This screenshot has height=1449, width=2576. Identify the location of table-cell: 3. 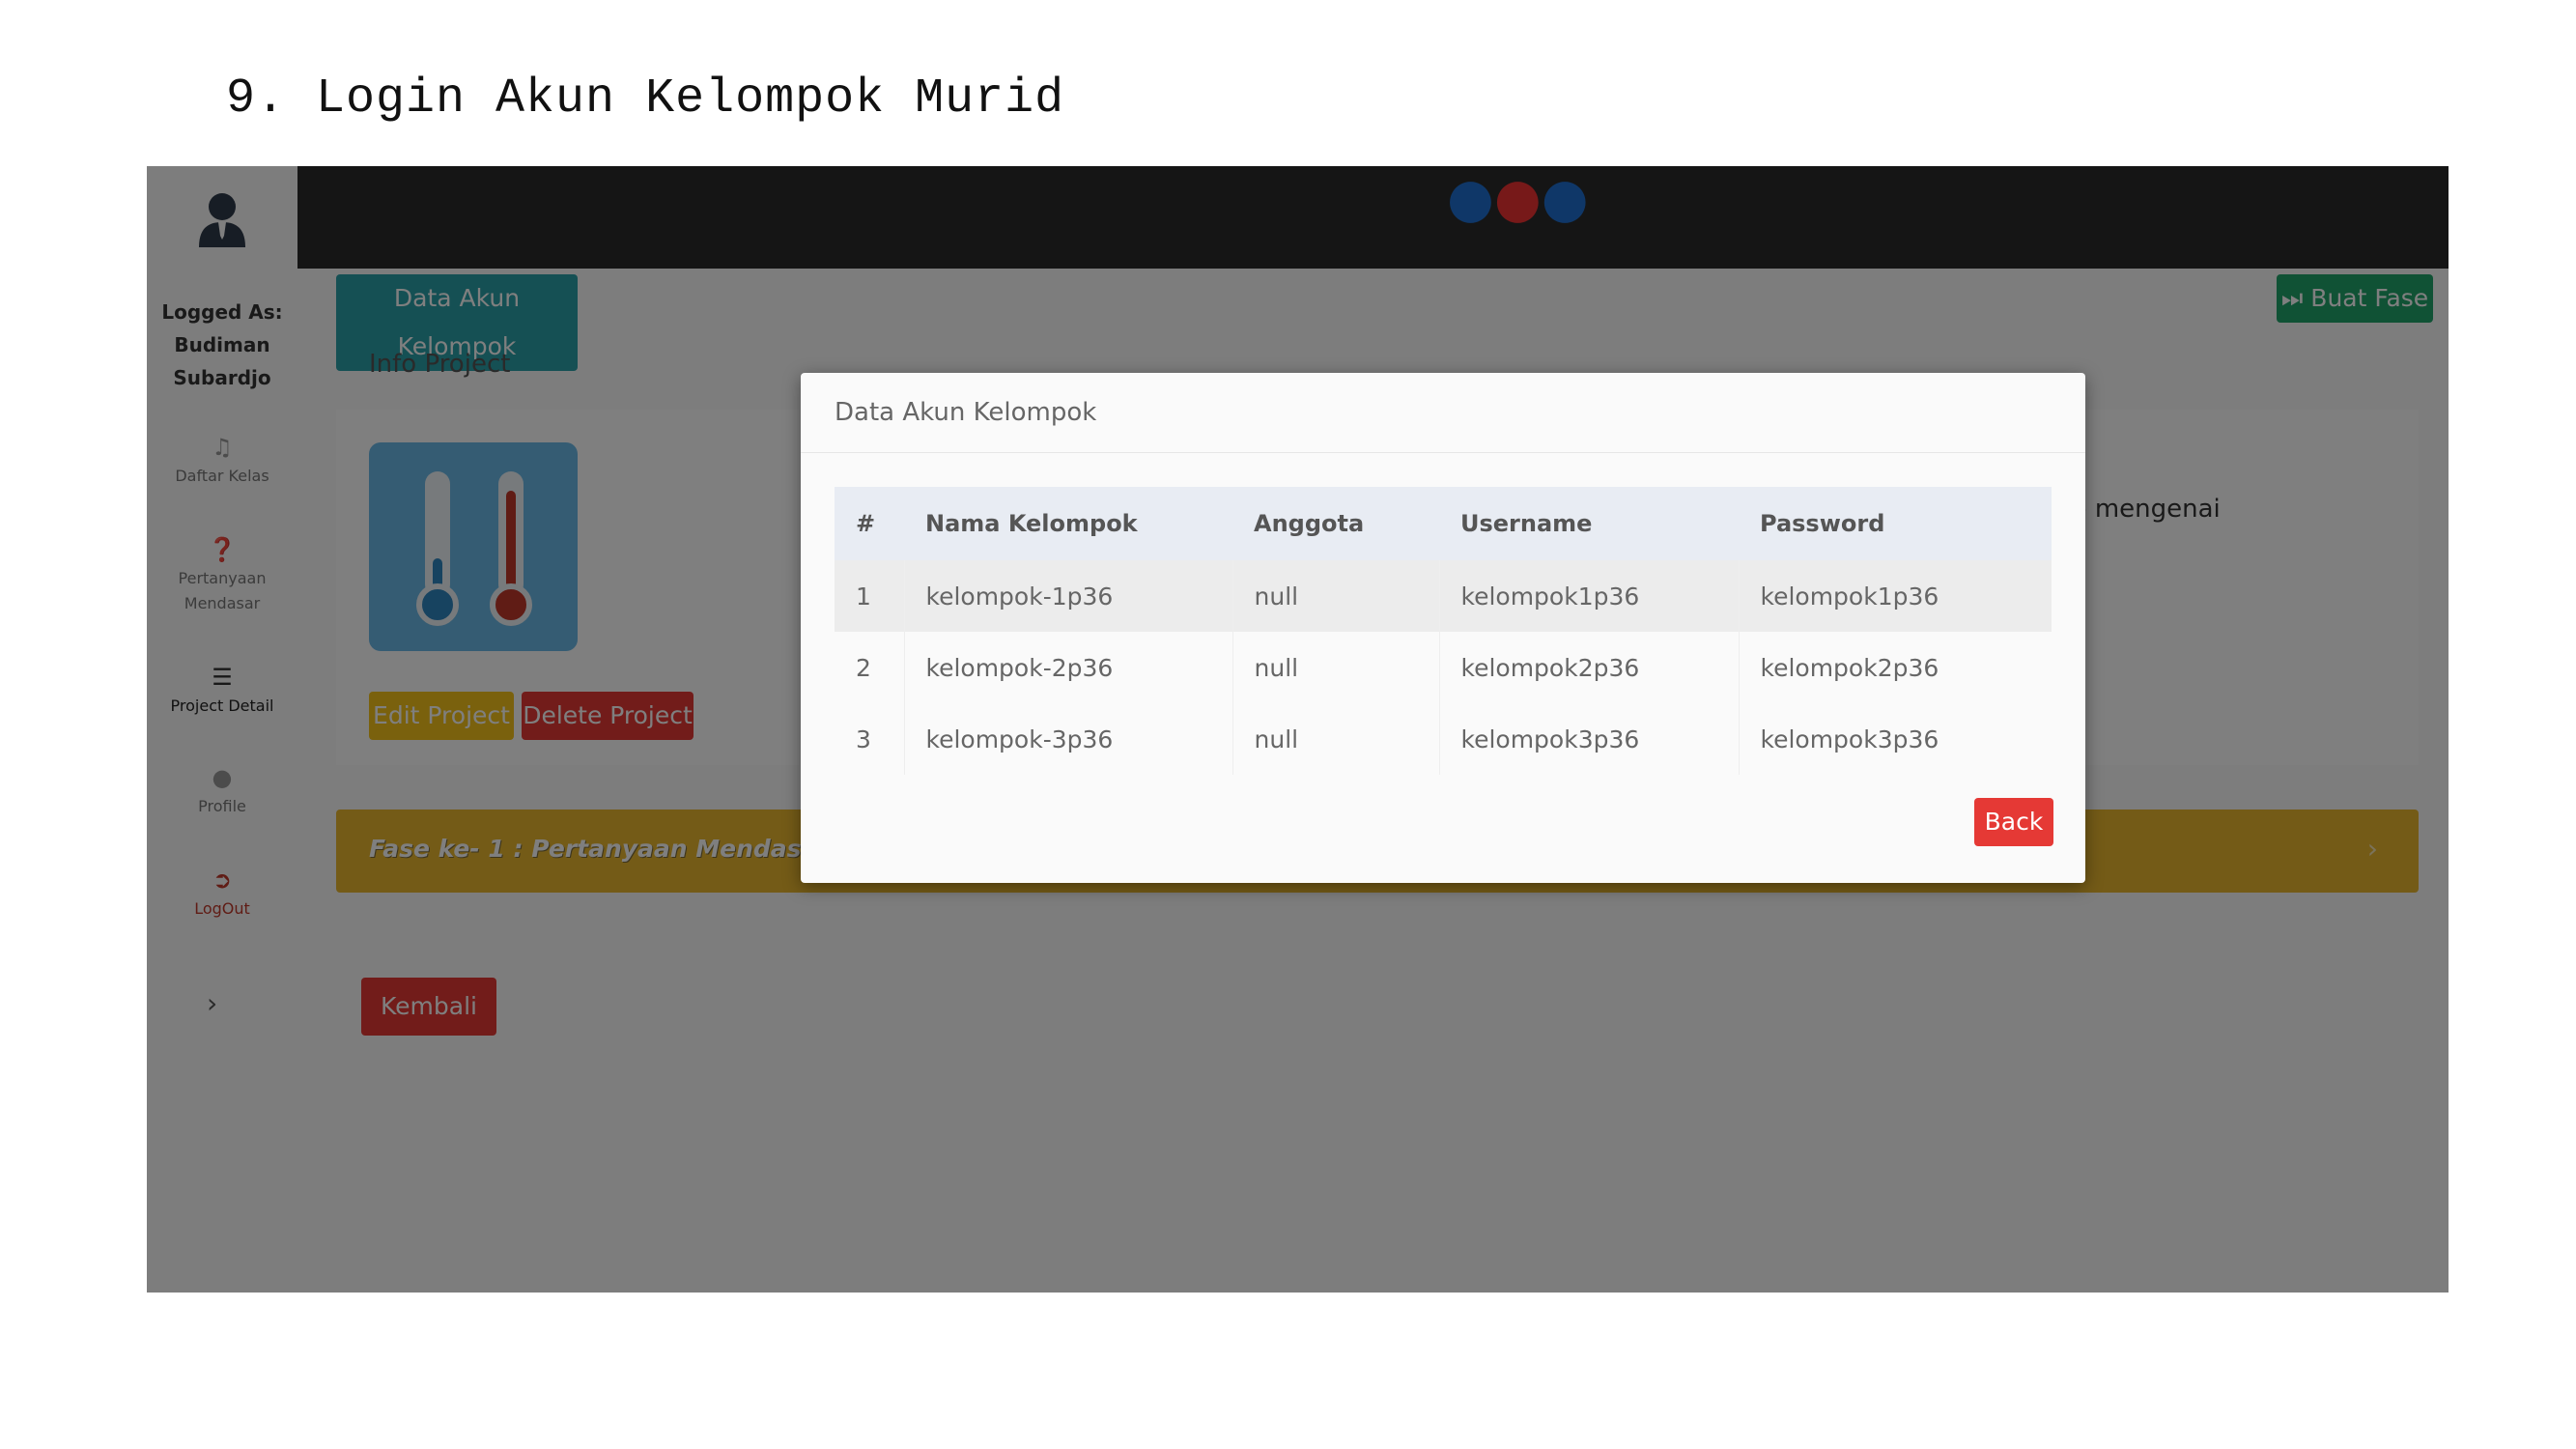
(870, 739).